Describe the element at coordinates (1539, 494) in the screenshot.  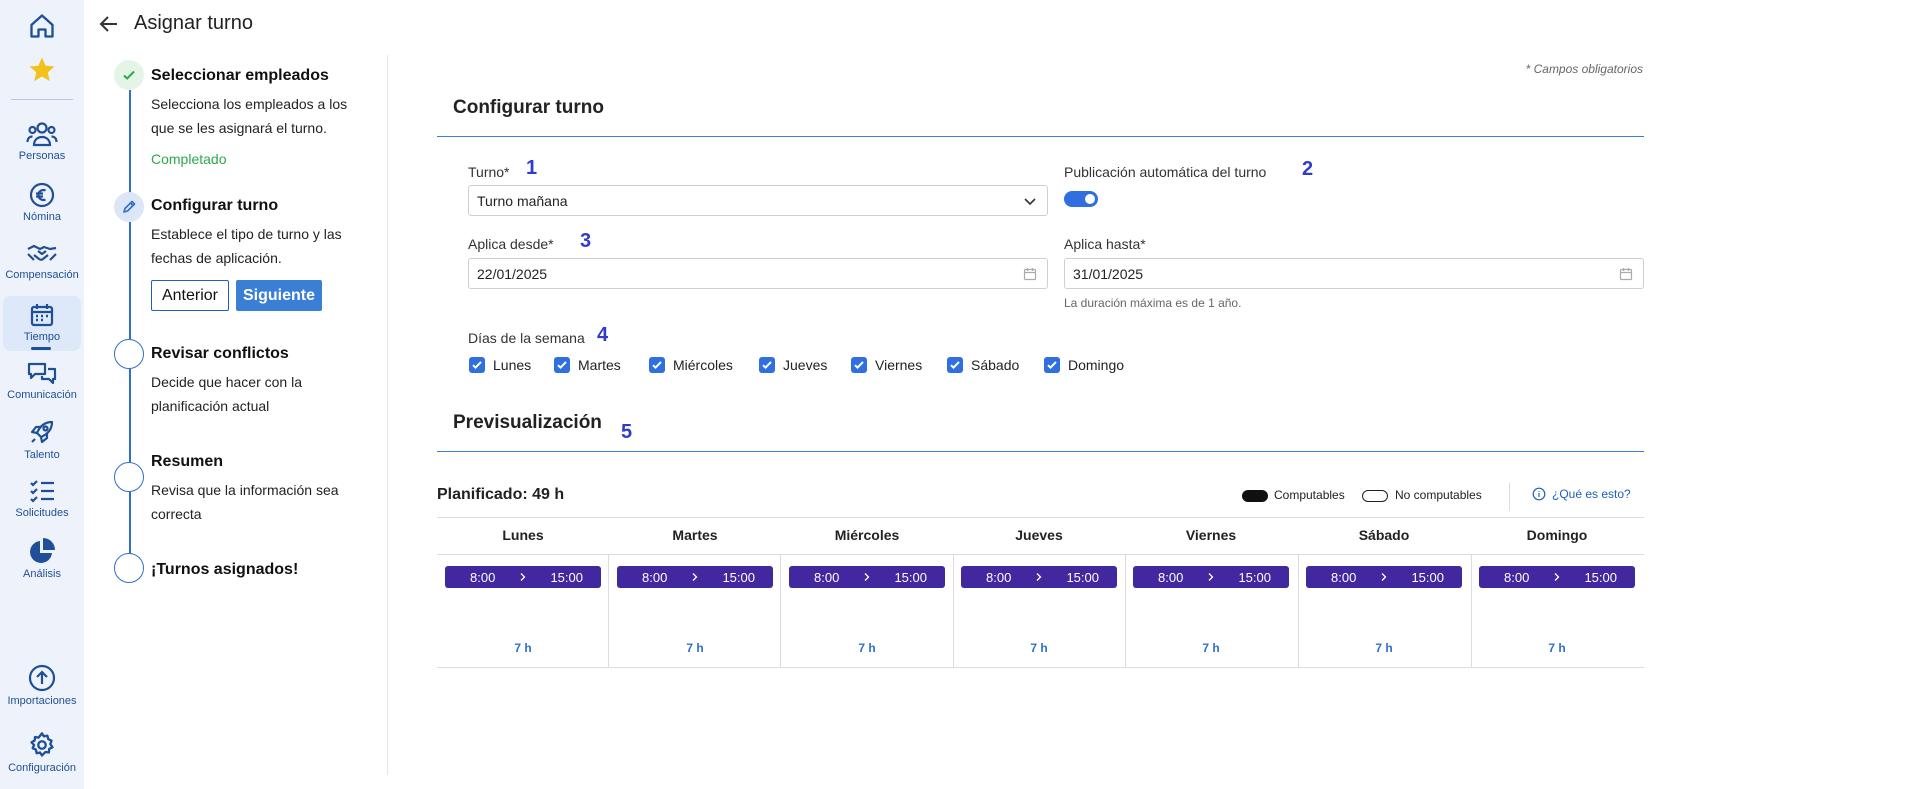
I see `info-icon` at that location.